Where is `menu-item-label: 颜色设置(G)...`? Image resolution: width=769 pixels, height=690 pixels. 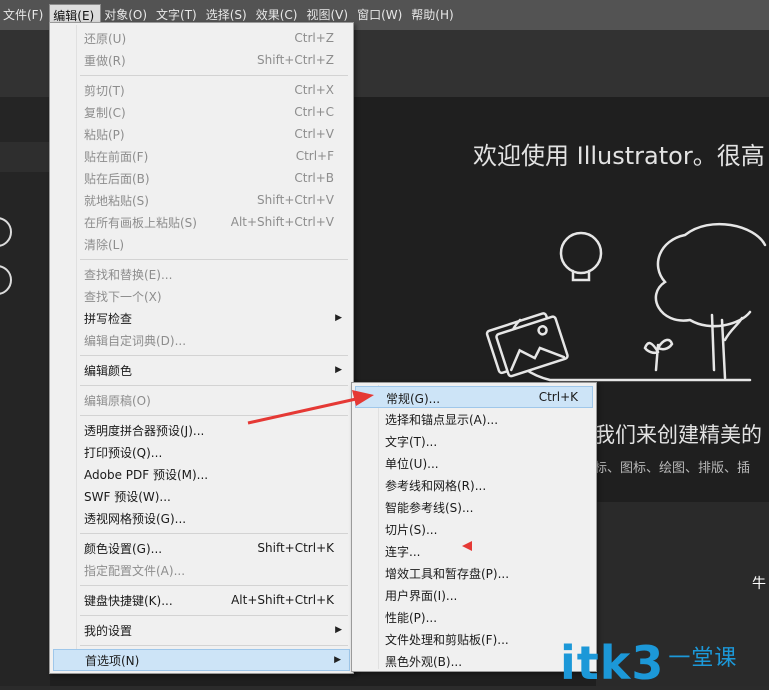 menu-item-label: 颜色设置(G)... is located at coordinates (123, 548).